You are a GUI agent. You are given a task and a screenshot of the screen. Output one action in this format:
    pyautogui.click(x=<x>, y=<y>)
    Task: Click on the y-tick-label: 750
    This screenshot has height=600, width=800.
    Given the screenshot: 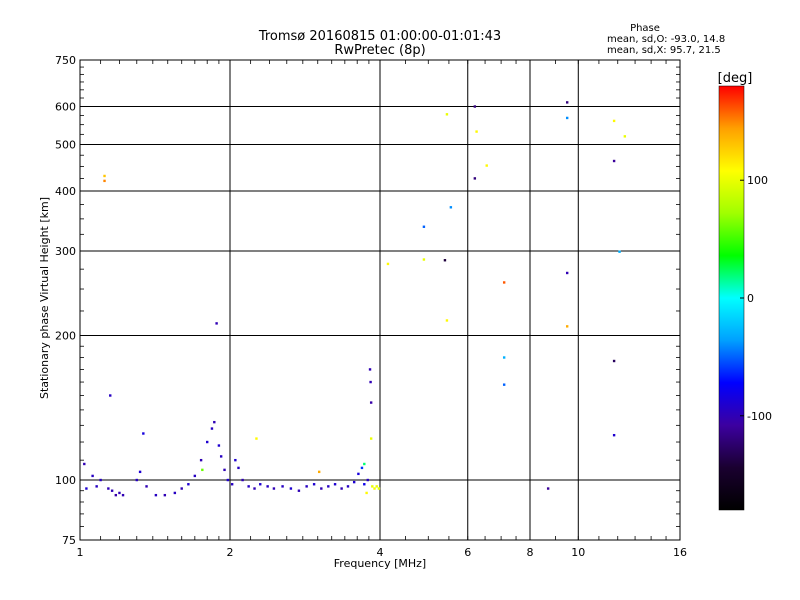 What is the action you would take?
    pyautogui.click(x=65, y=60)
    